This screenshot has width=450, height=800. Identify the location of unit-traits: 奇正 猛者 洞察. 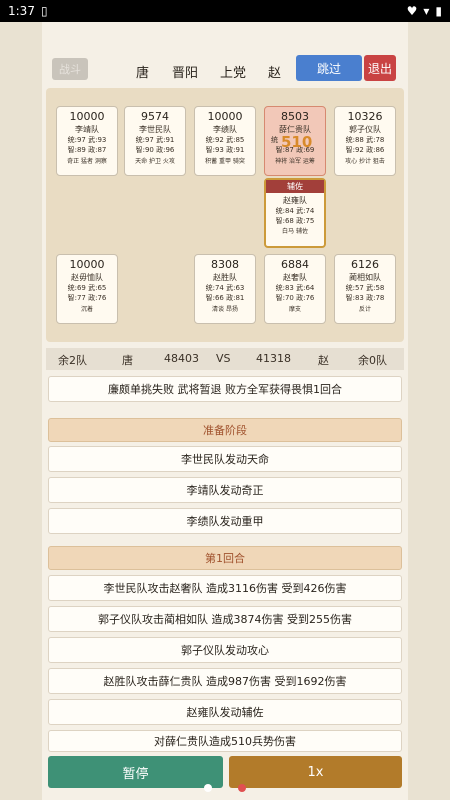
(87, 161).